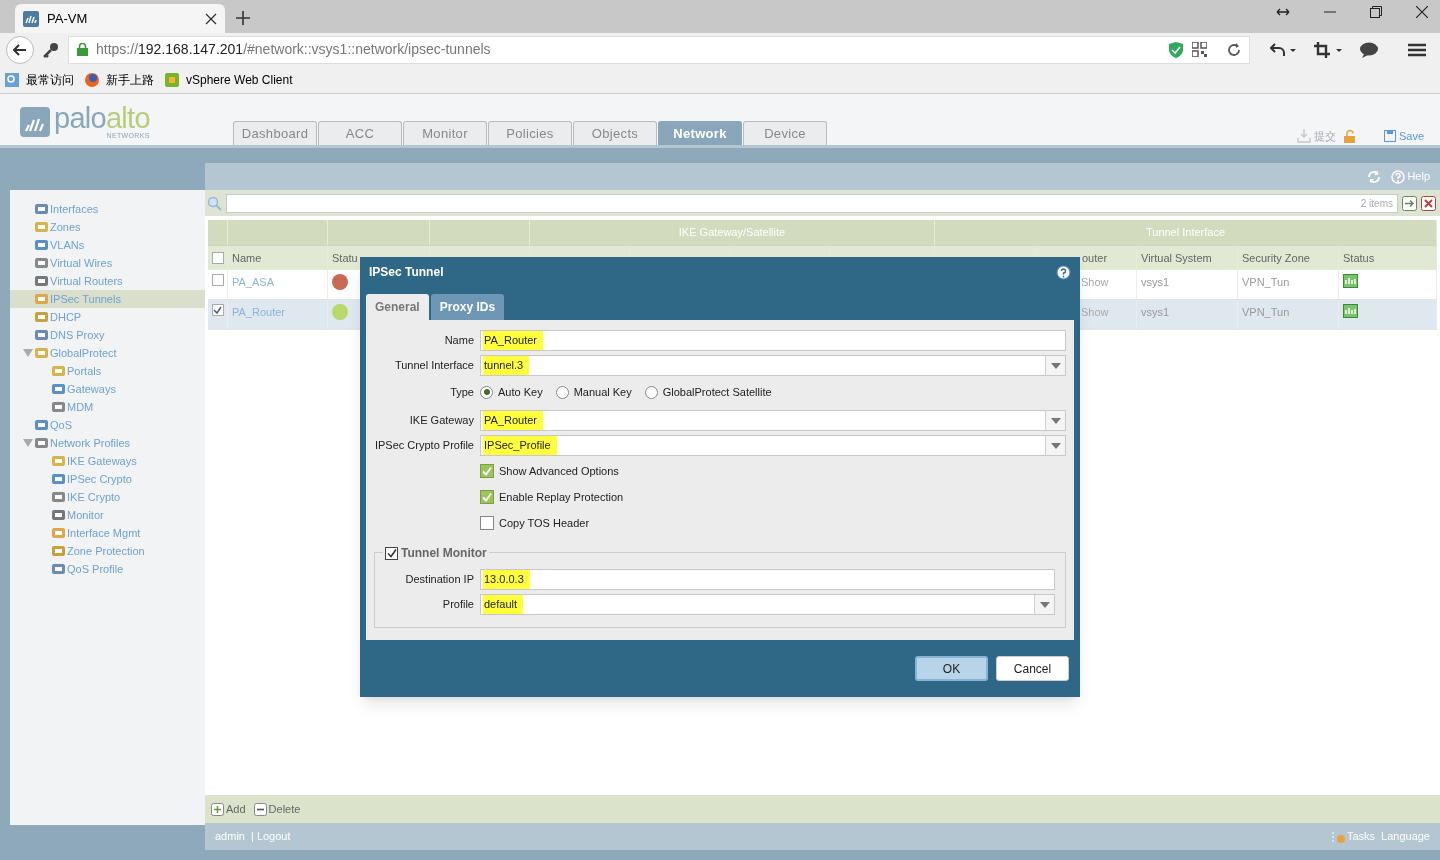 The width and height of the screenshot is (1440, 860). What do you see at coordinates (107, 461) in the screenshot?
I see `sidebar-item: IKE Gateways` at bounding box center [107, 461].